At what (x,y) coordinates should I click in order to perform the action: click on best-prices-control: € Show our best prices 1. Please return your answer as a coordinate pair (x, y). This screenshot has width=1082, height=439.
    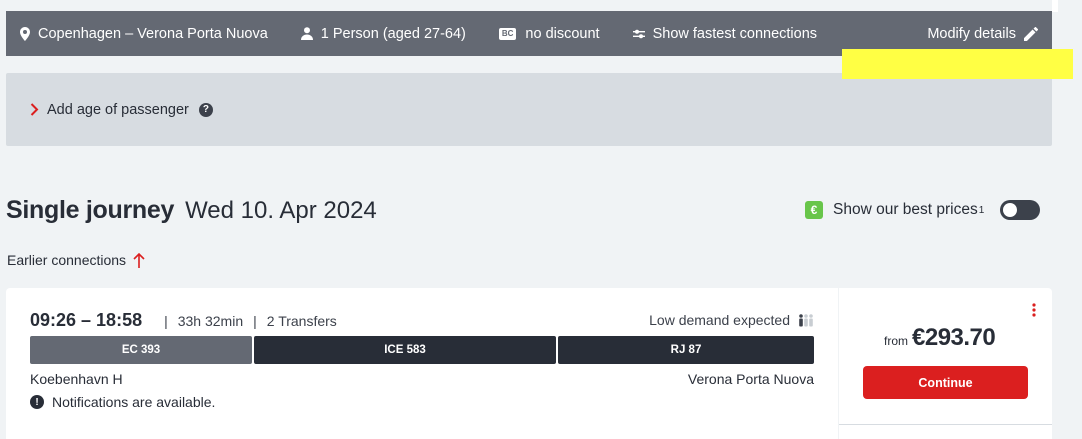
    Looking at the image, I should click on (923, 210).